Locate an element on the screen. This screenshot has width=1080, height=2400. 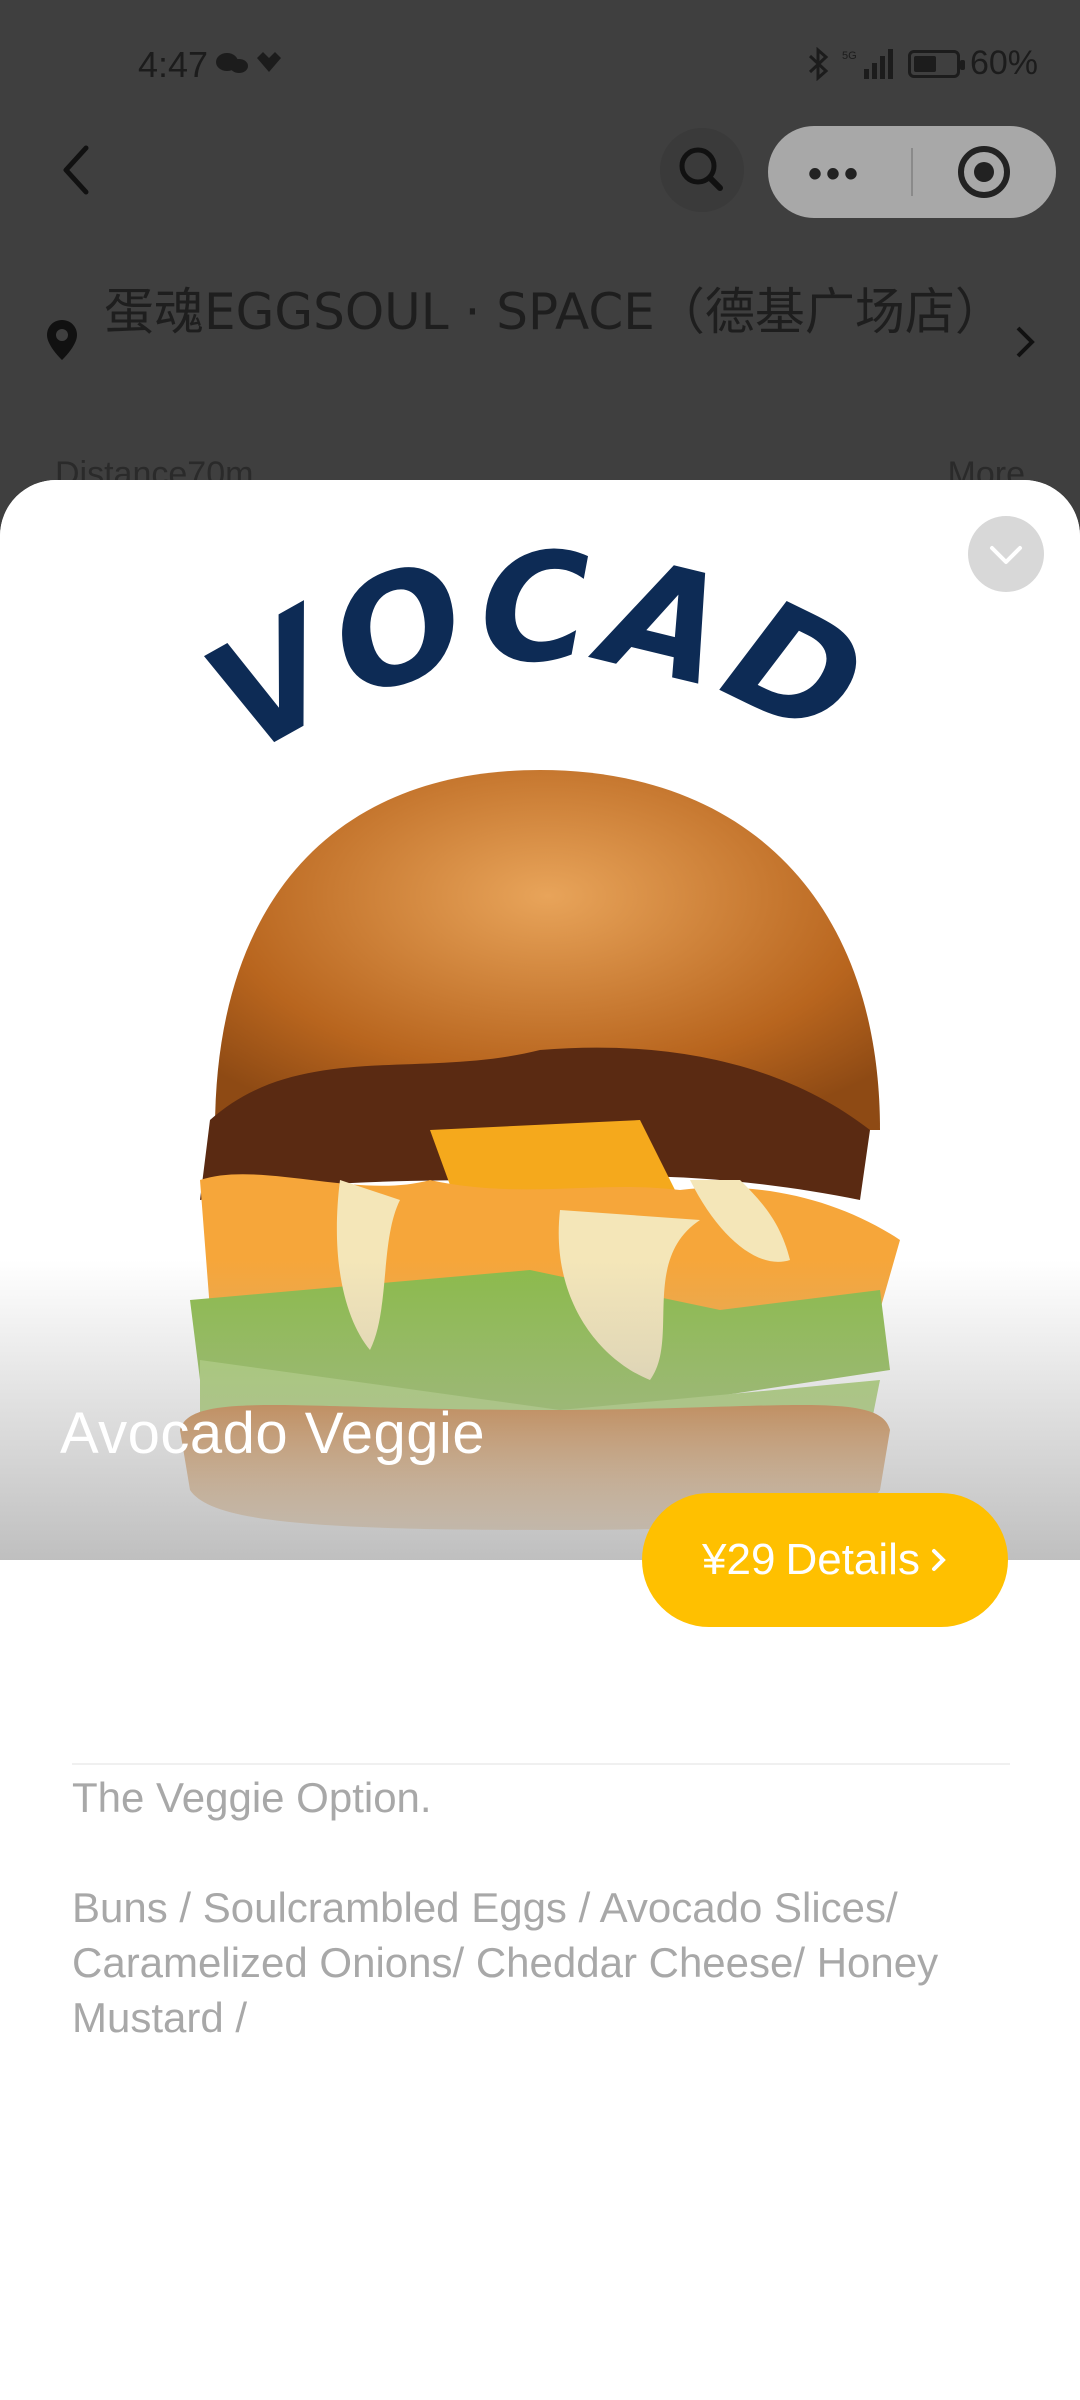
back-icon is located at coordinates (76, 170).